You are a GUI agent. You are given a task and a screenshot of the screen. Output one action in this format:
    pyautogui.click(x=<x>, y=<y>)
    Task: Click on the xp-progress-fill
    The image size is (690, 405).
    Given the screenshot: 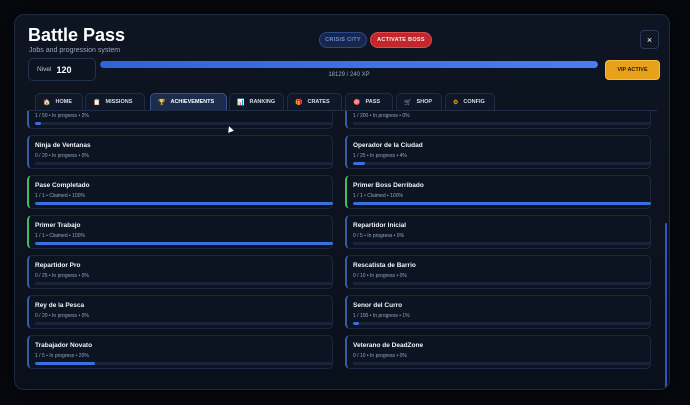 What is the action you would take?
    pyautogui.click(x=349, y=64)
    